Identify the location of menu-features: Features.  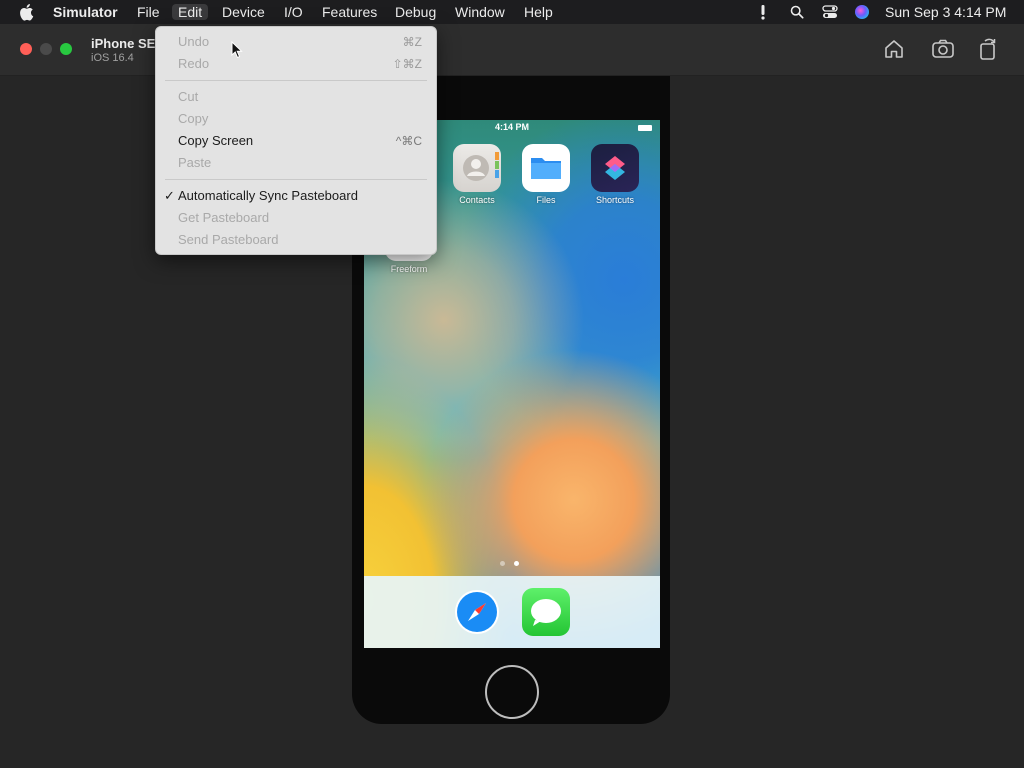
(349, 12).